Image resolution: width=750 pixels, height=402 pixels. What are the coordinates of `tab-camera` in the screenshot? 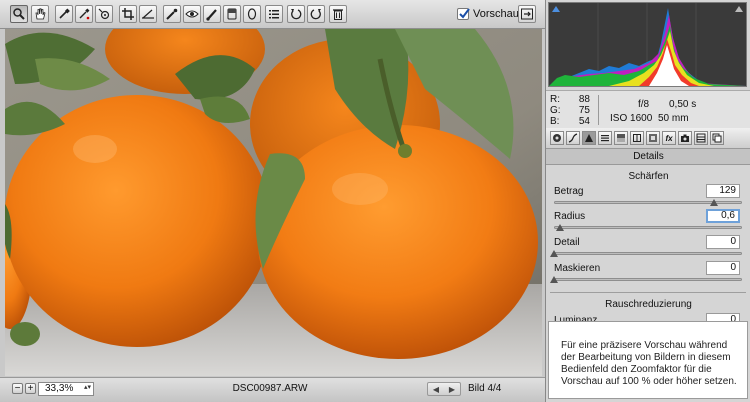 It's located at (685, 138).